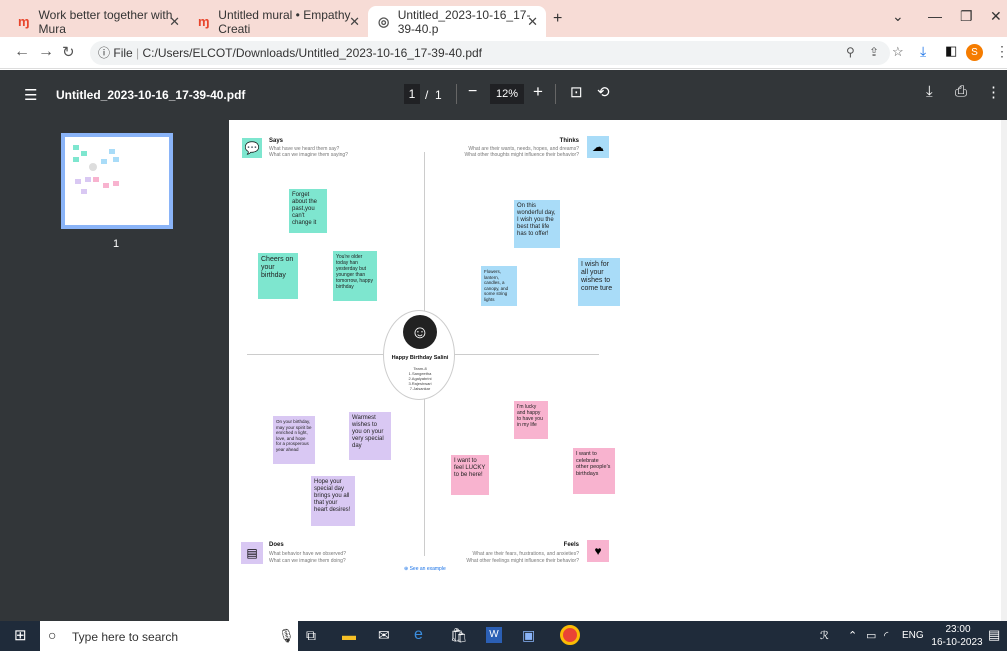  What do you see at coordinates (874, 52) in the screenshot?
I see `share-icon: ⇪` at bounding box center [874, 52].